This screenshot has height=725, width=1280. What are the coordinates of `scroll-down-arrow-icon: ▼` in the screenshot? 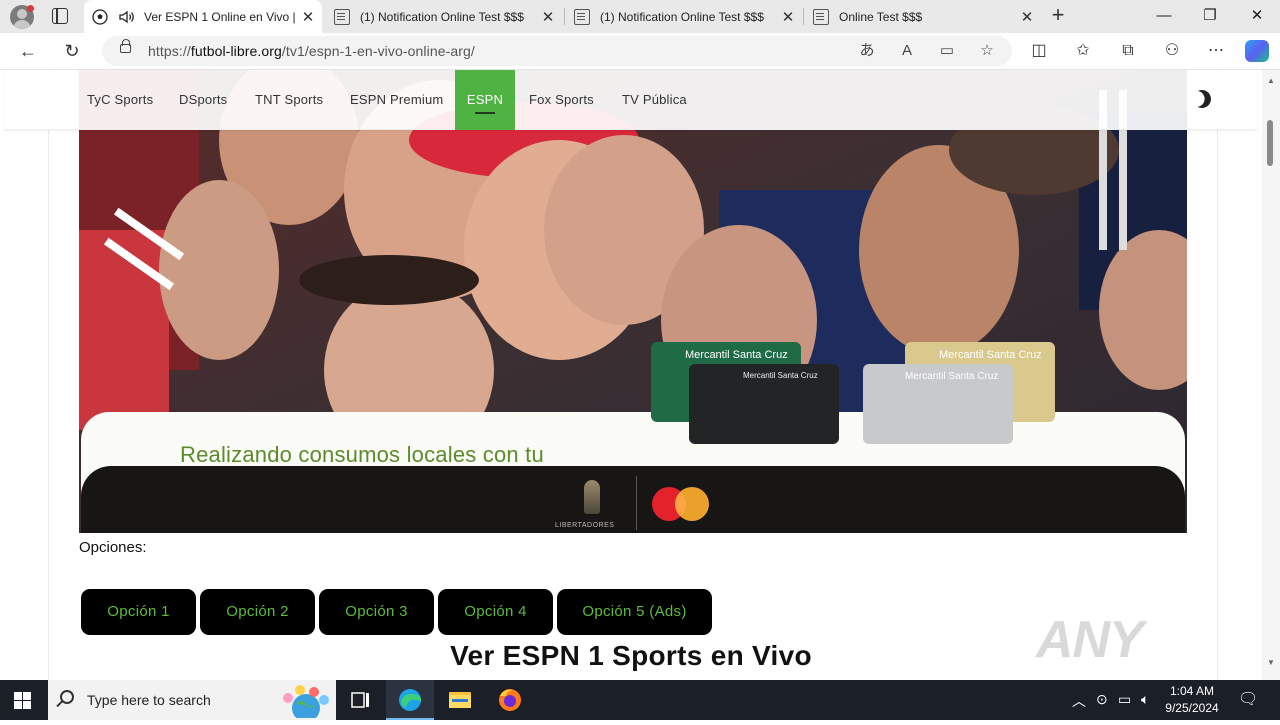 It's located at (1271, 662).